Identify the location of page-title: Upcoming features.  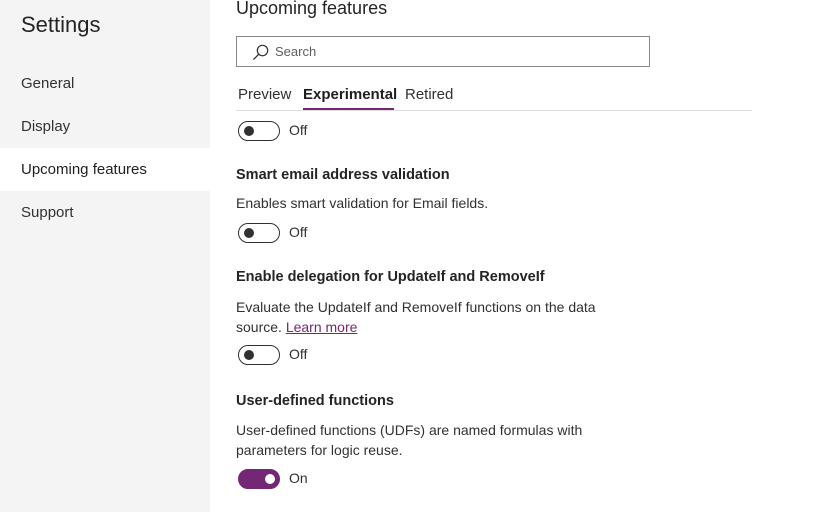
(312, 9).